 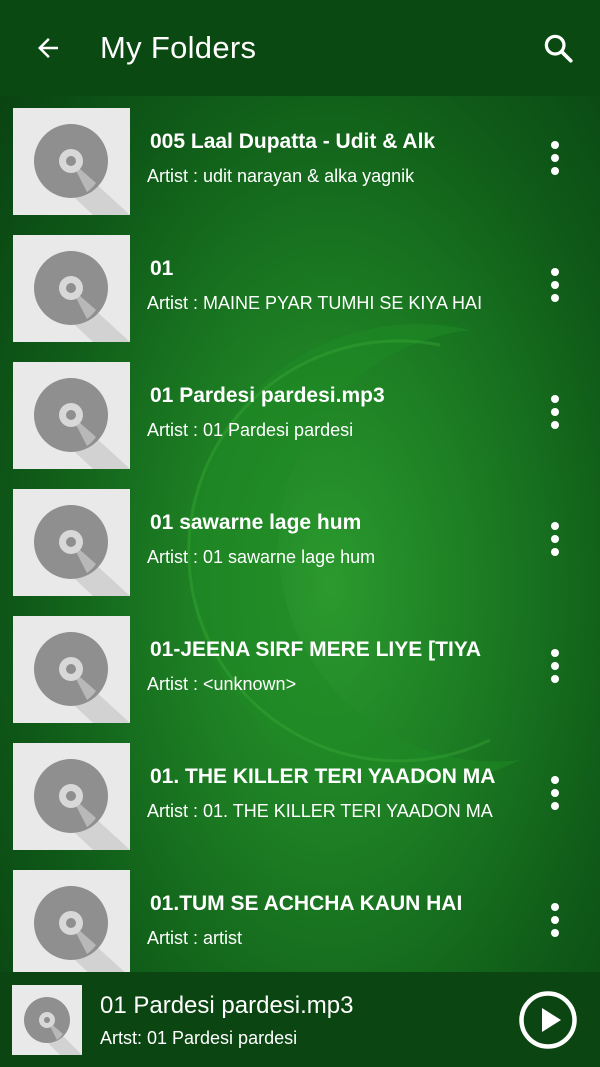 I want to click on play-circle-icon, so click(x=548, y=1020).